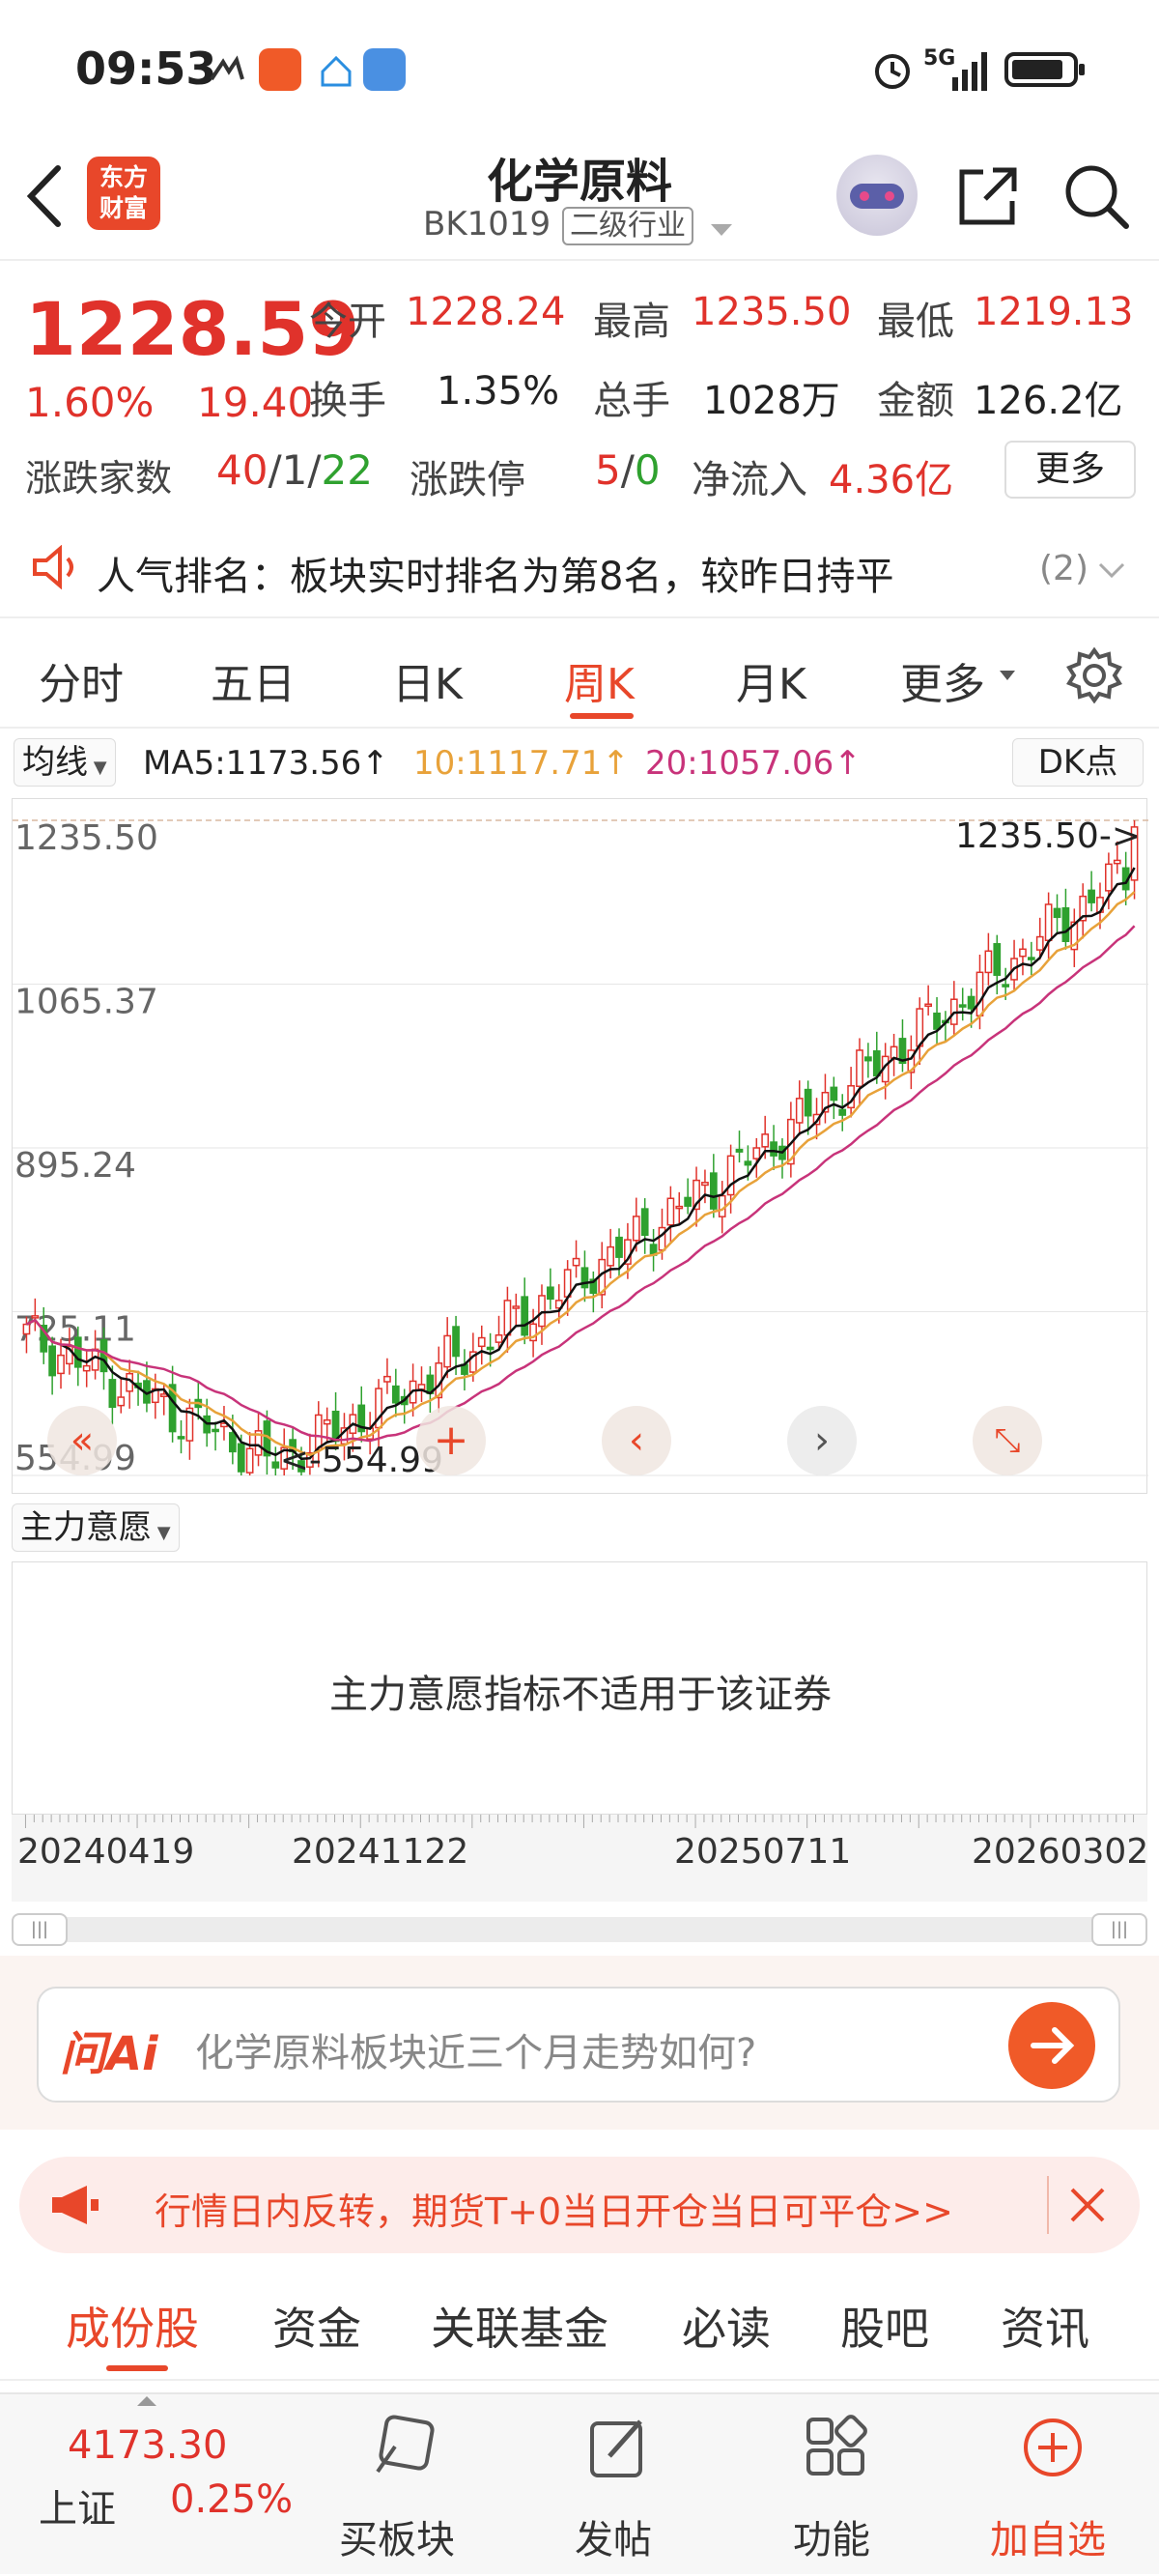 The height and width of the screenshot is (2576, 1159). I want to click on chart-controls: « + ‹ › ⤡, so click(580, 1447).